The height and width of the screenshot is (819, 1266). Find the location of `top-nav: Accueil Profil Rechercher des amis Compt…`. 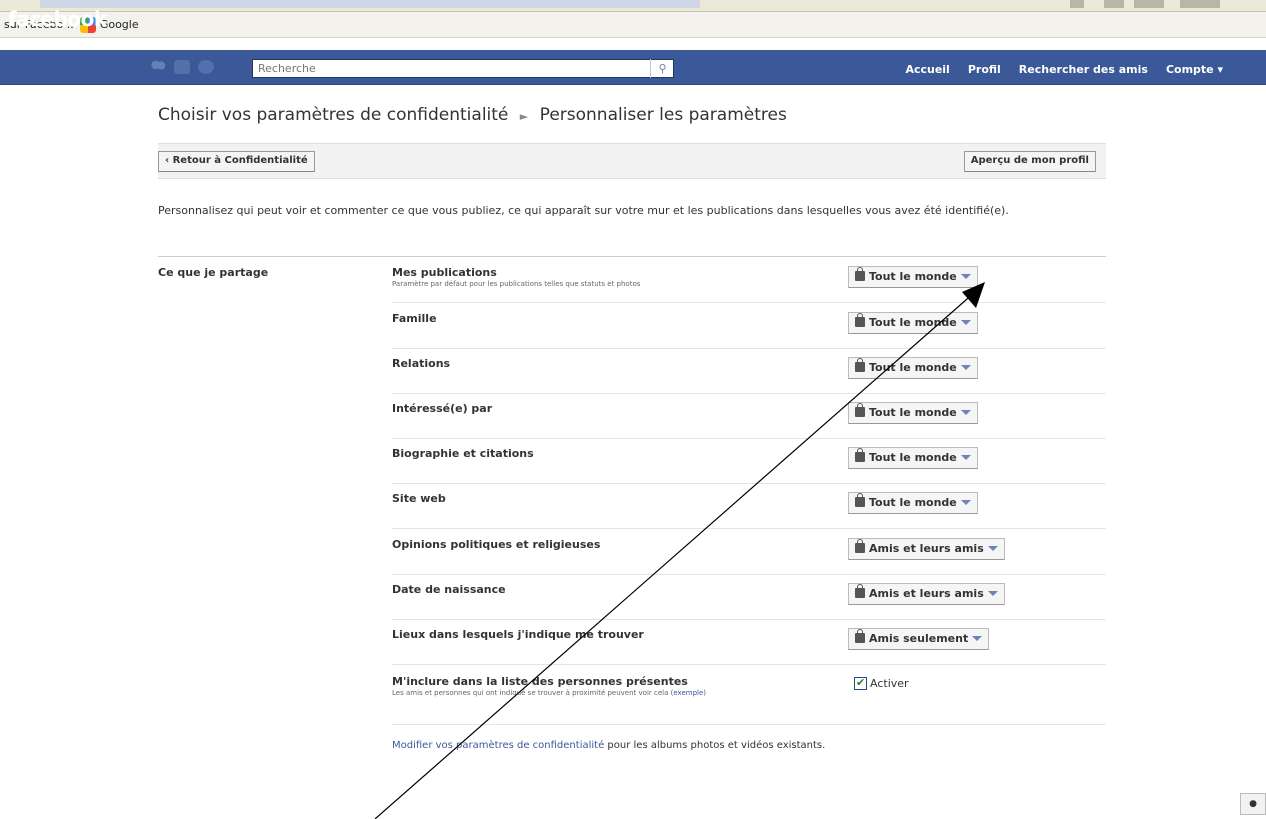

top-nav: Accueil Profil Rechercher des amis Compt… is located at coordinates (1064, 69).